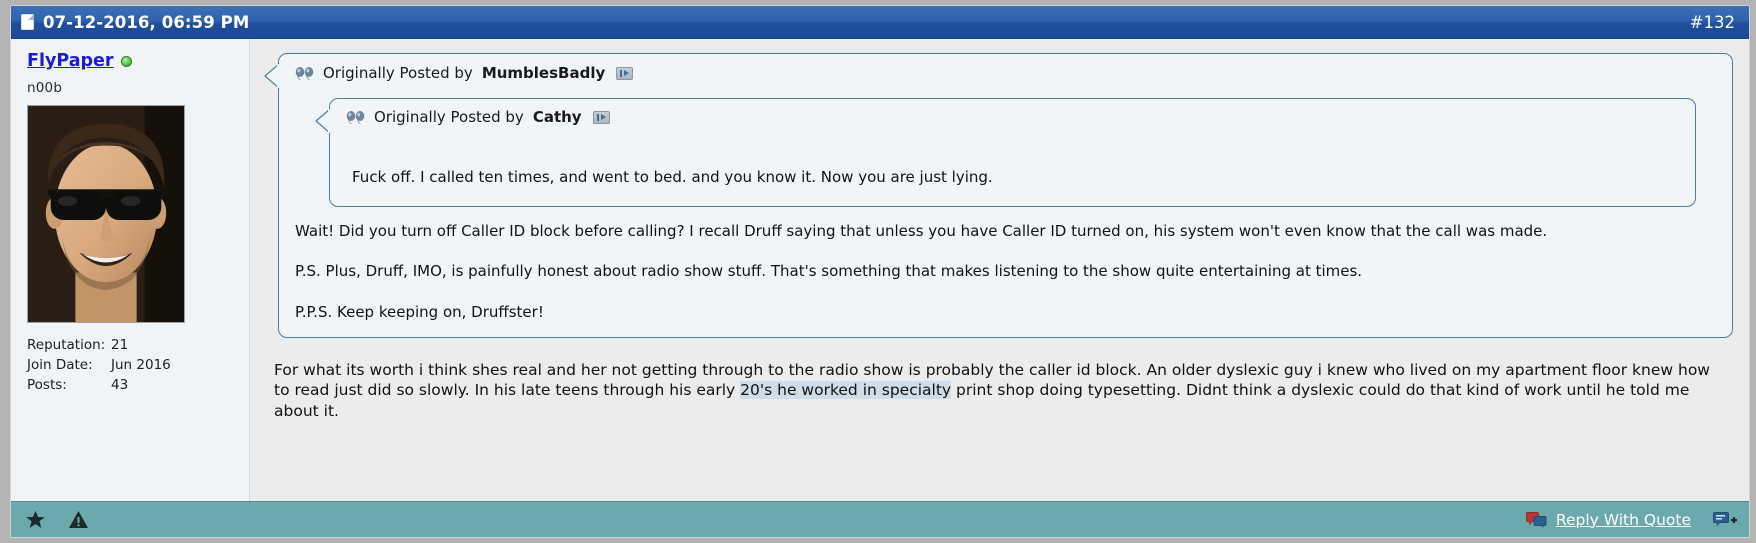  Describe the element at coordinates (543, 73) in the screenshot. I see `quote-author-outer: MumblesBadly` at that location.